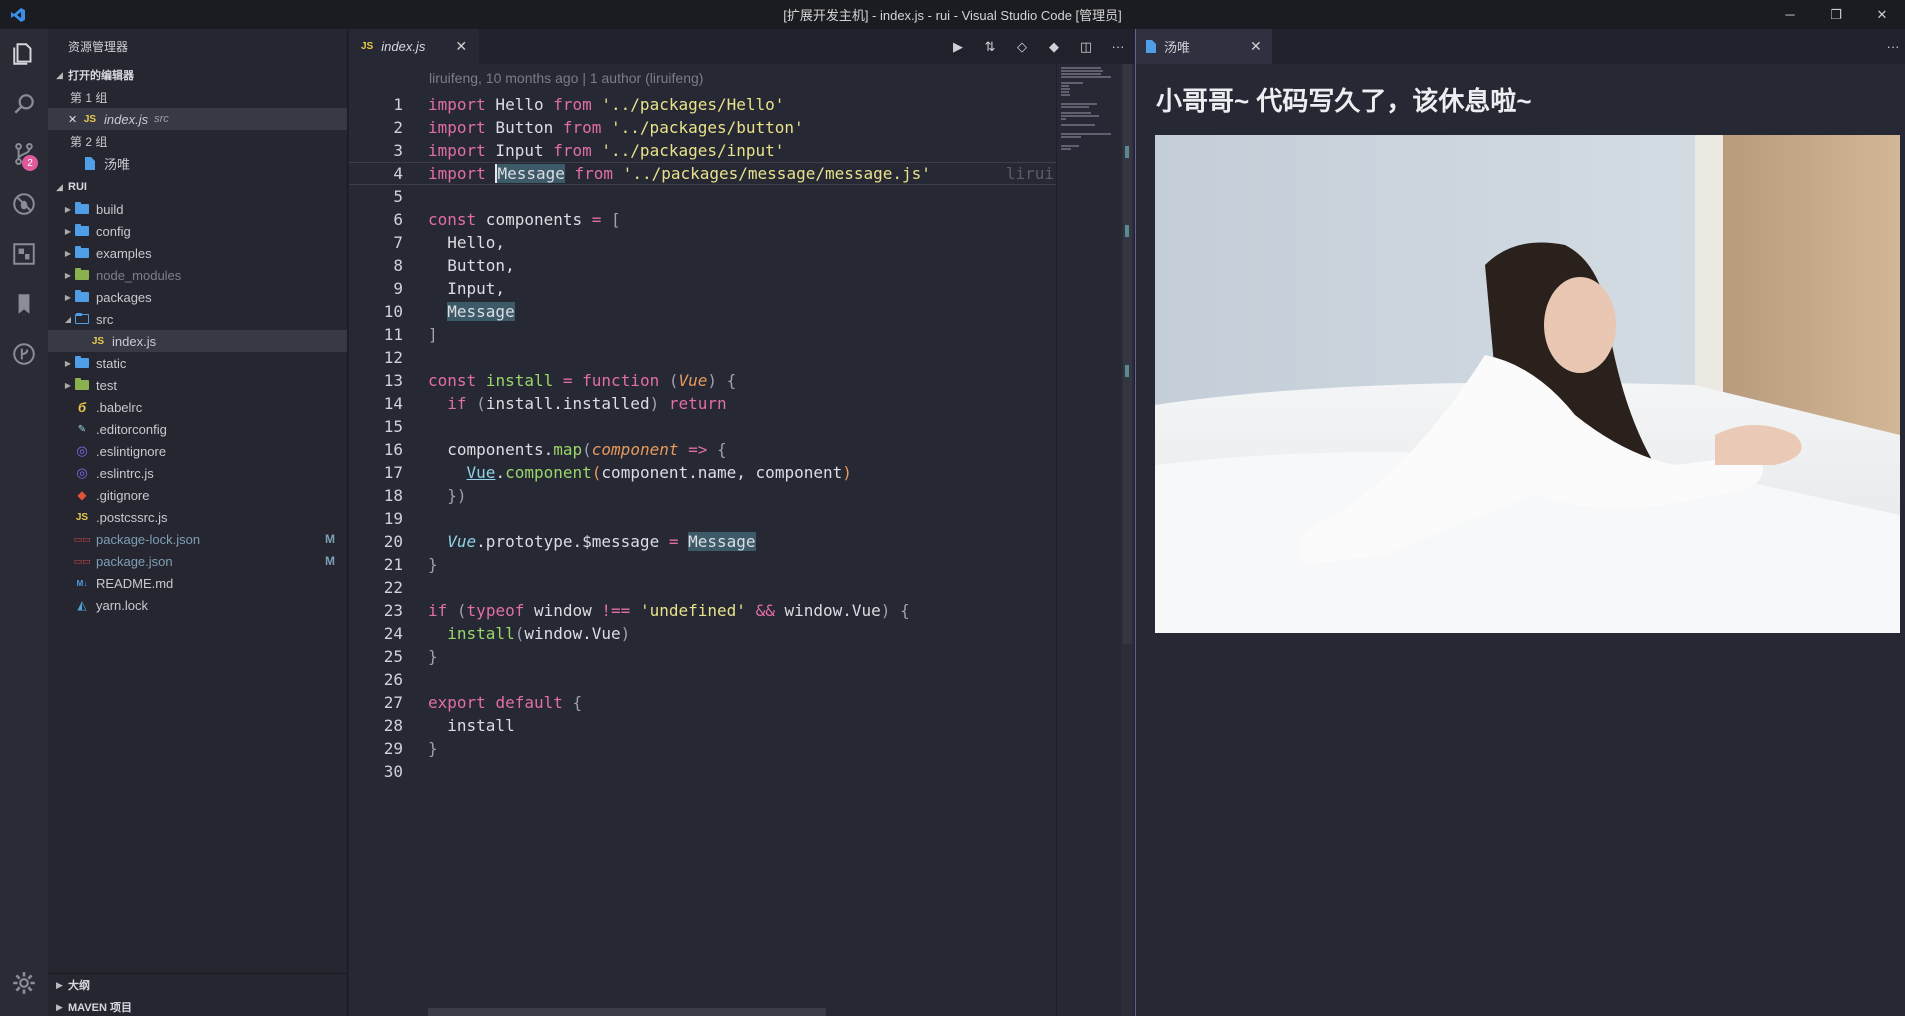 The width and height of the screenshot is (1905, 1016). What do you see at coordinates (765, 610) in the screenshot?
I see `token: &&` at bounding box center [765, 610].